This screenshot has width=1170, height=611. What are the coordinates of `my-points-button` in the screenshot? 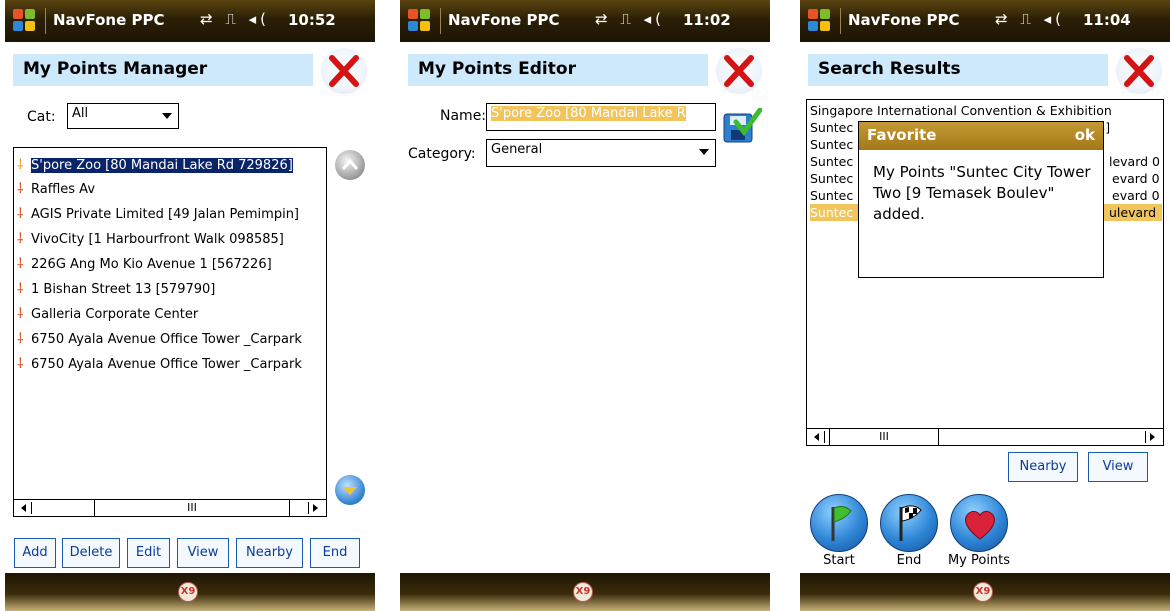 It's located at (979, 523).